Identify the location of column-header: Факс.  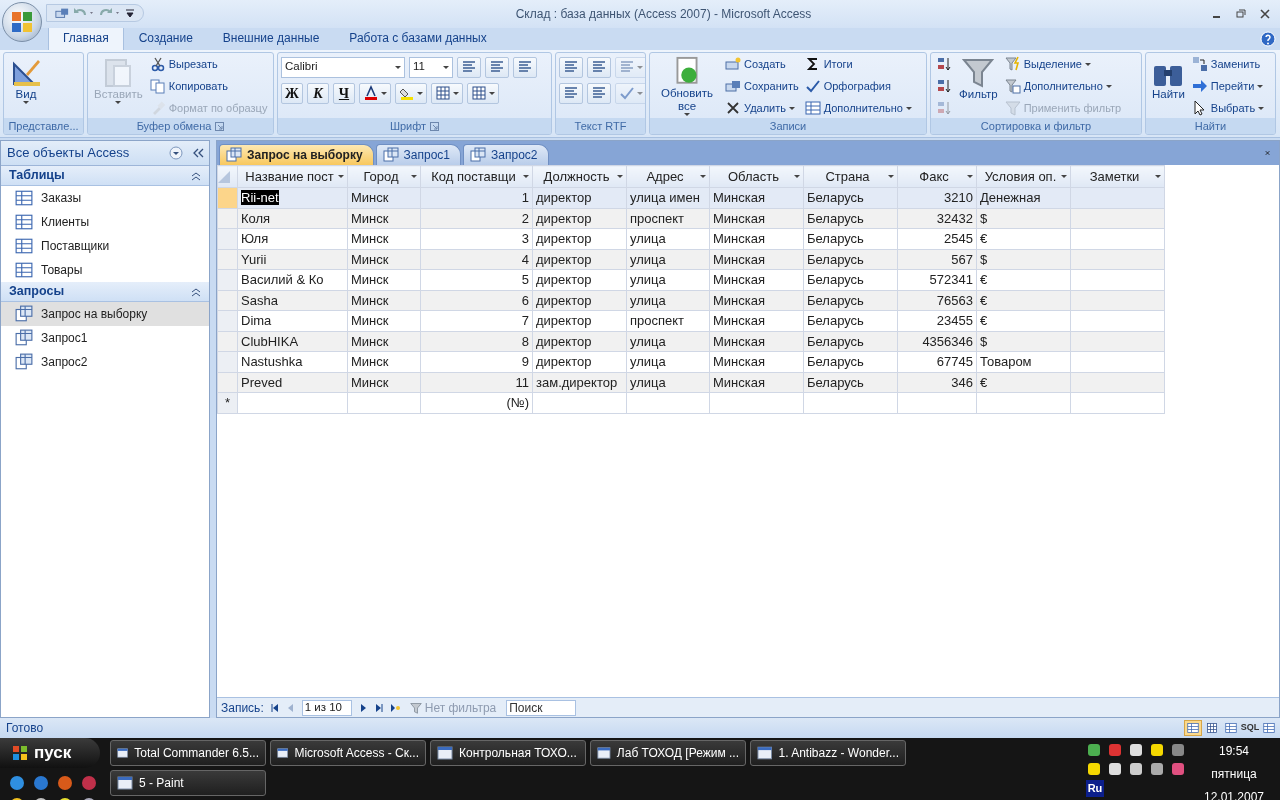
(937, 176).